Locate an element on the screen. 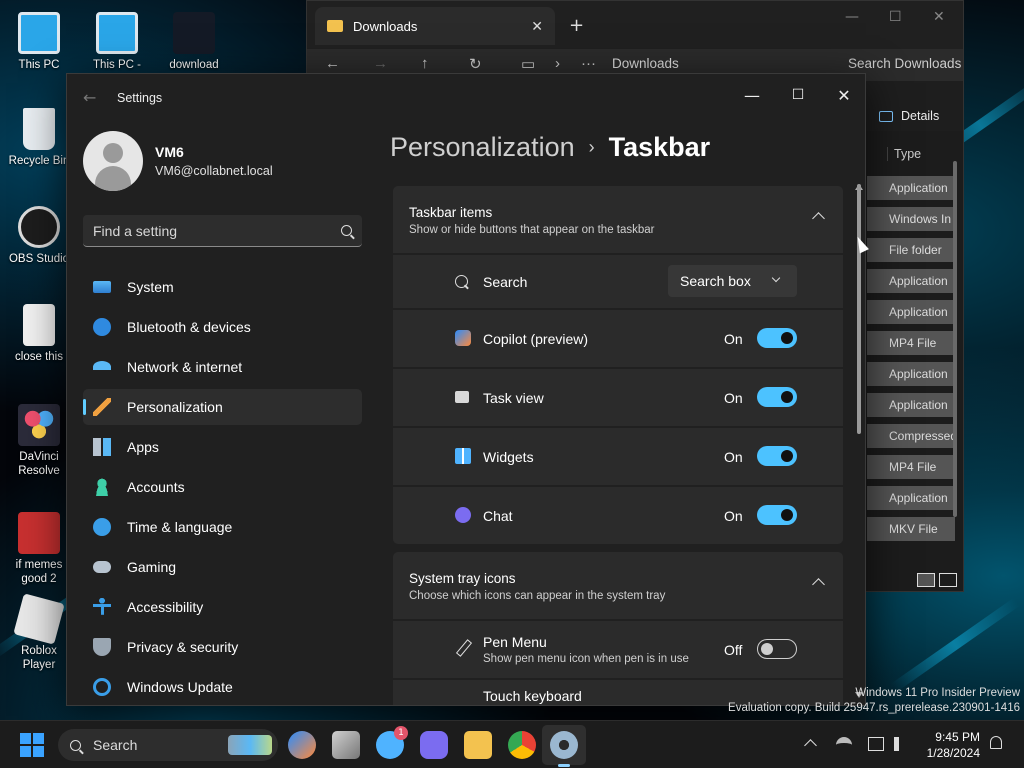 This screenshot has height=768, width=1024. up-arrow-icon: ↑ is located at coordinates (425, 63).